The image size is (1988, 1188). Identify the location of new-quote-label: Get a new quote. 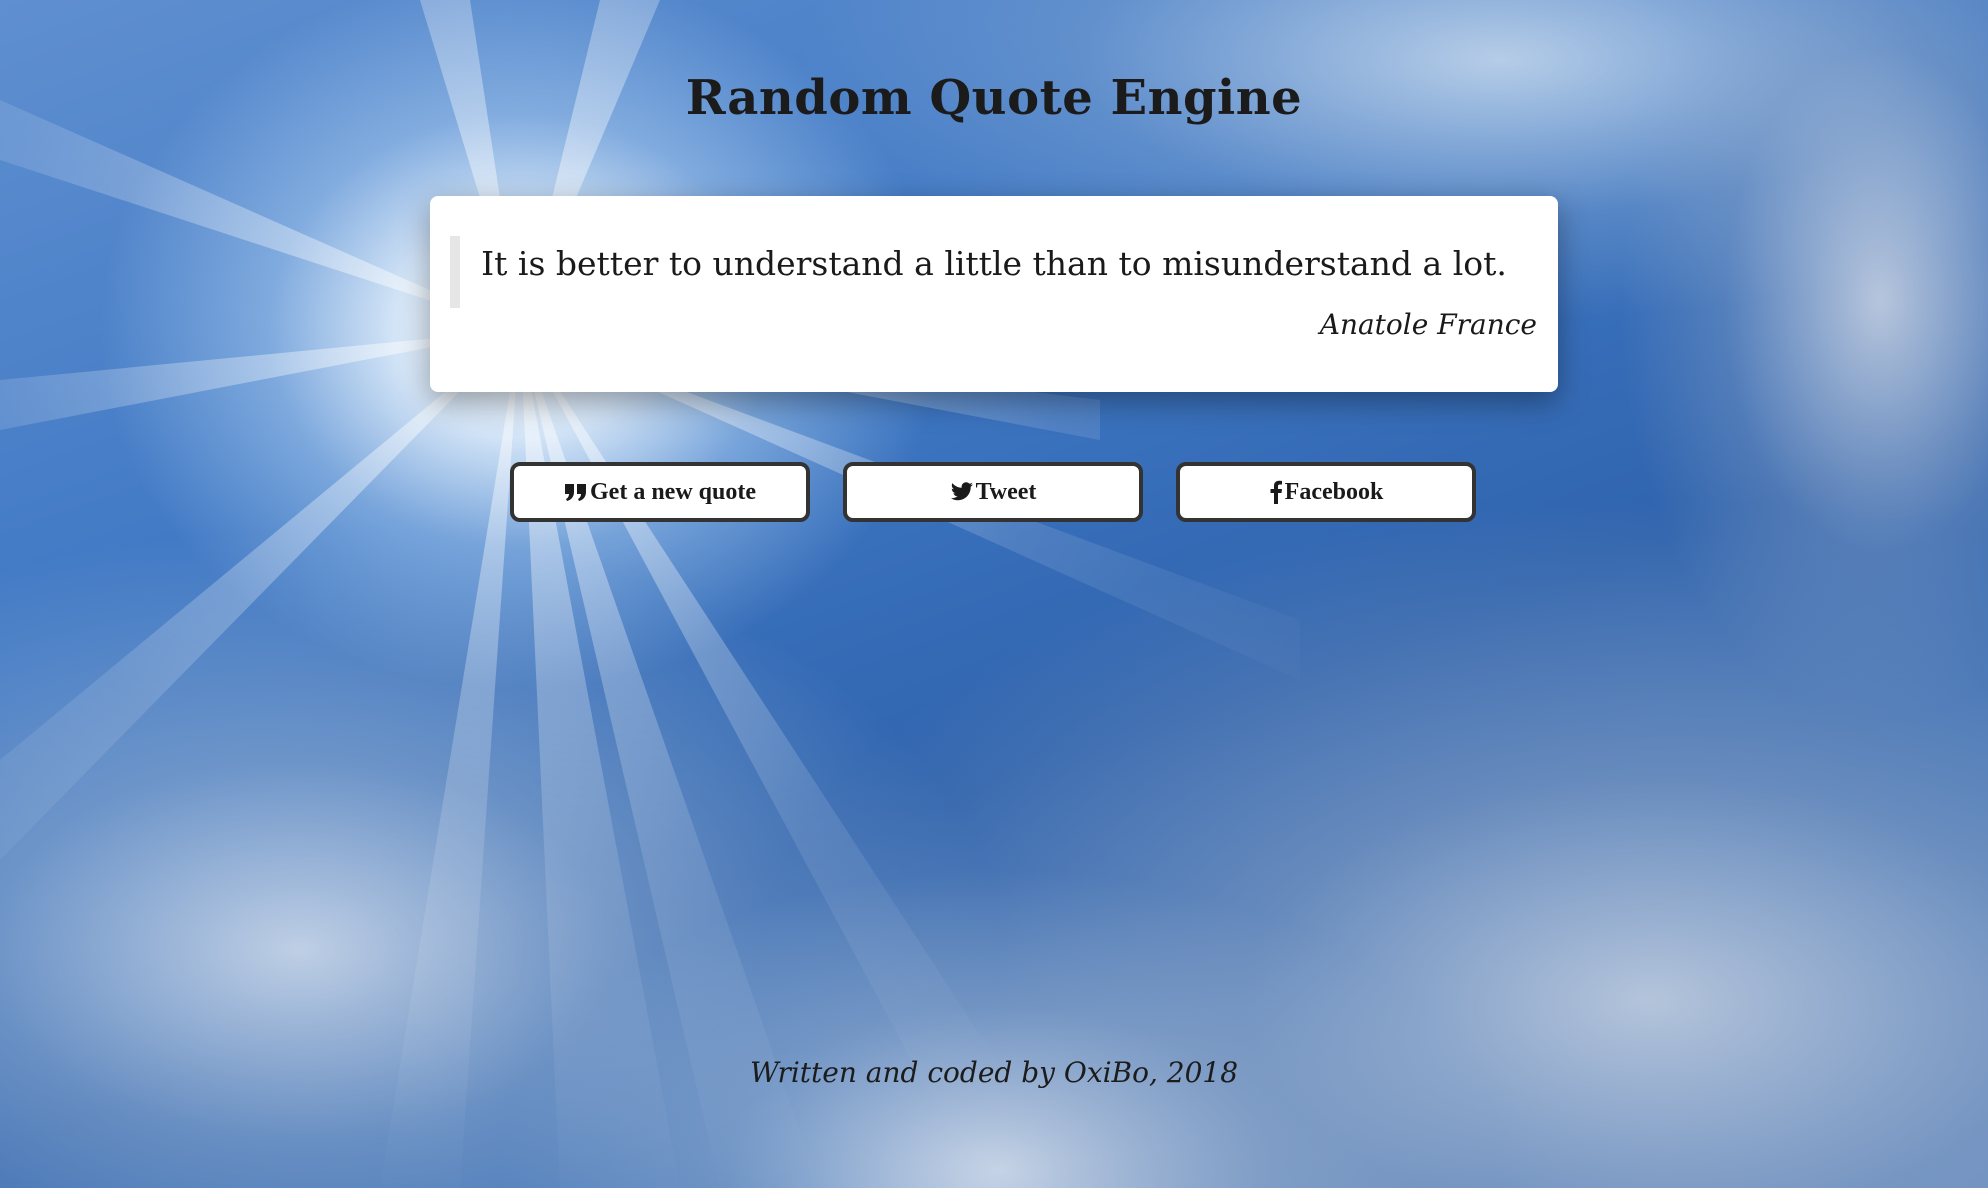
(673, 491).